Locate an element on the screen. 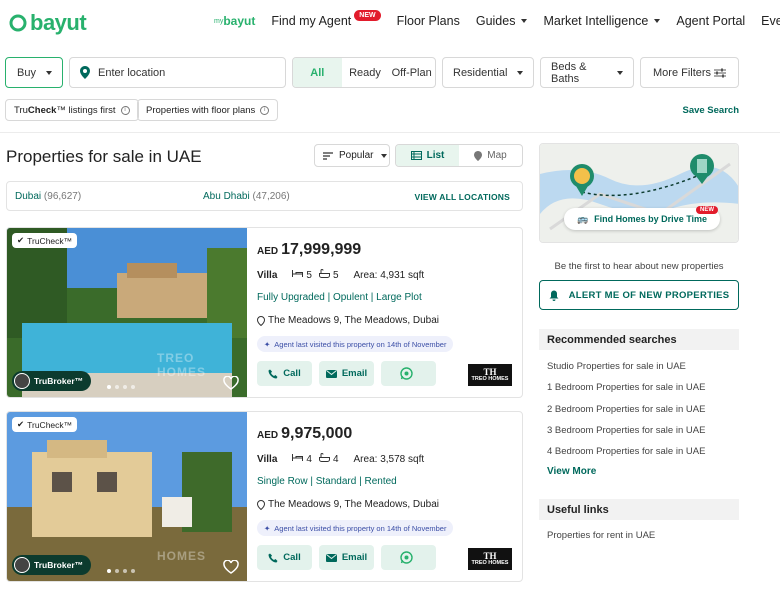 The image size is (780, 591). area-label: Area: is located at coordinates (365, 459).